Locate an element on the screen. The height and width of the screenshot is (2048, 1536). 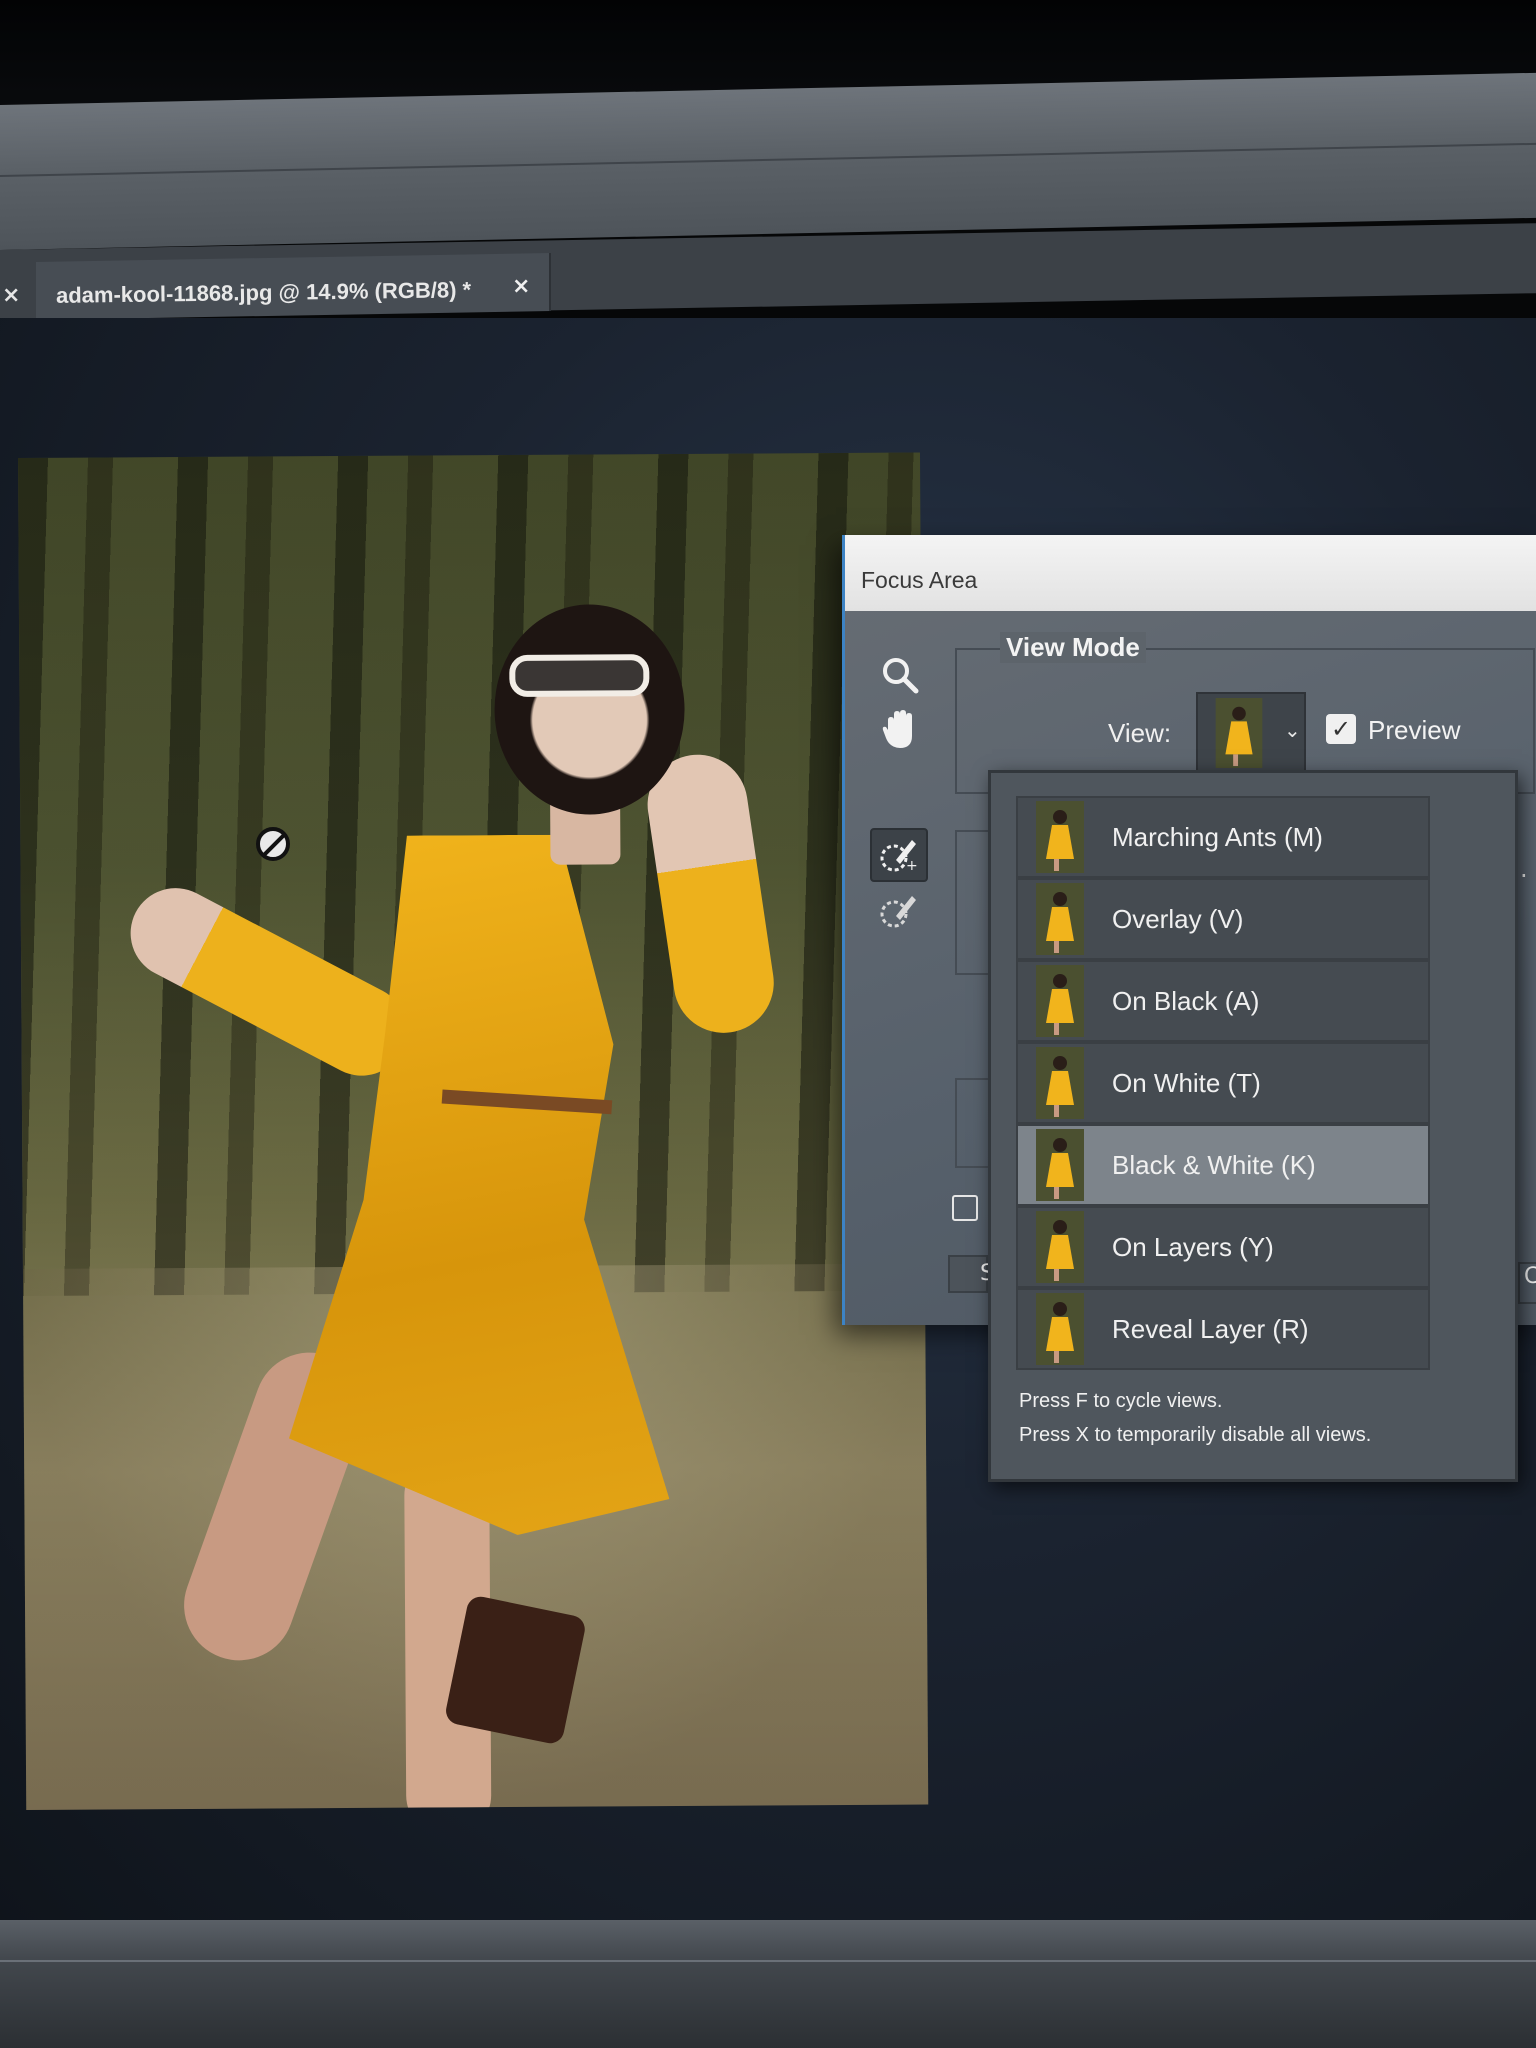
photo-figure-sunglasses is located at coordinates (579, 676).